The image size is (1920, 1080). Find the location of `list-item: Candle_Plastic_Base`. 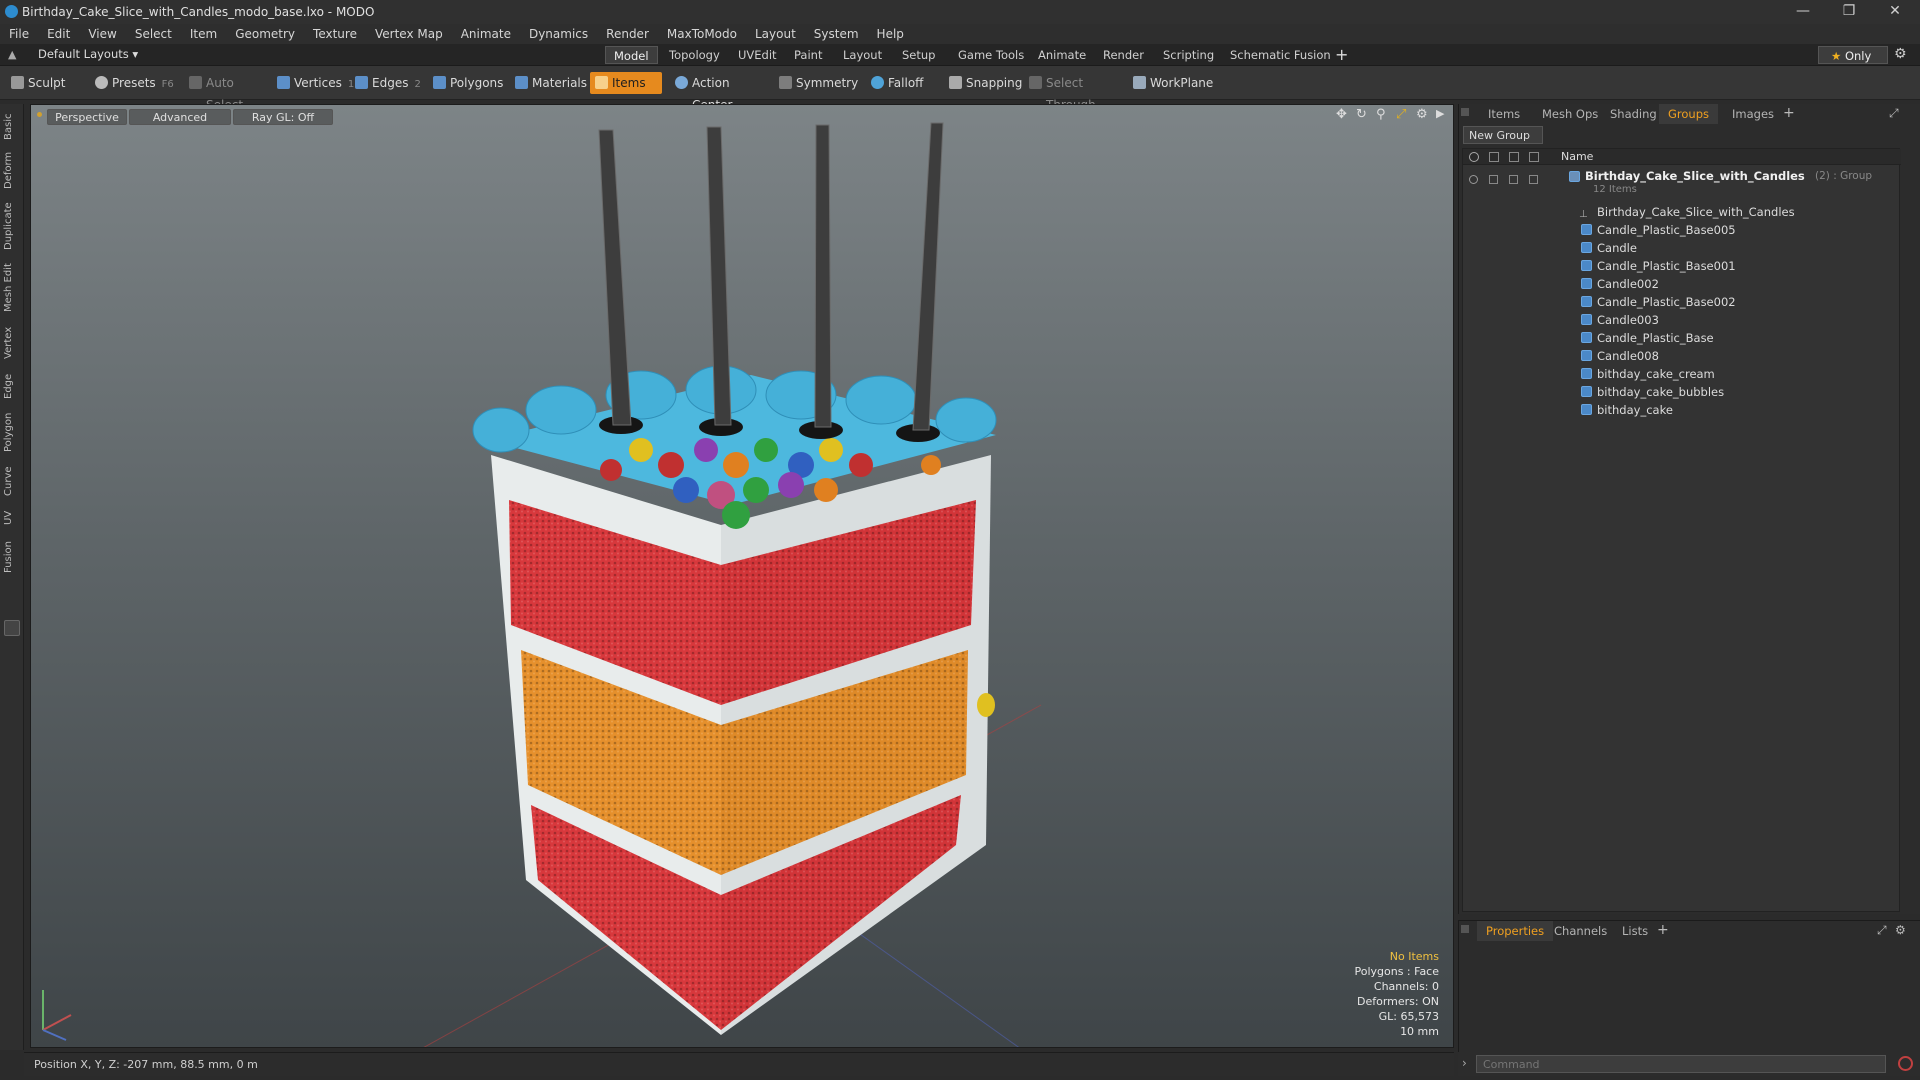

list-item: Candle_Plastic_Base is located at coordinates (1682, 338).